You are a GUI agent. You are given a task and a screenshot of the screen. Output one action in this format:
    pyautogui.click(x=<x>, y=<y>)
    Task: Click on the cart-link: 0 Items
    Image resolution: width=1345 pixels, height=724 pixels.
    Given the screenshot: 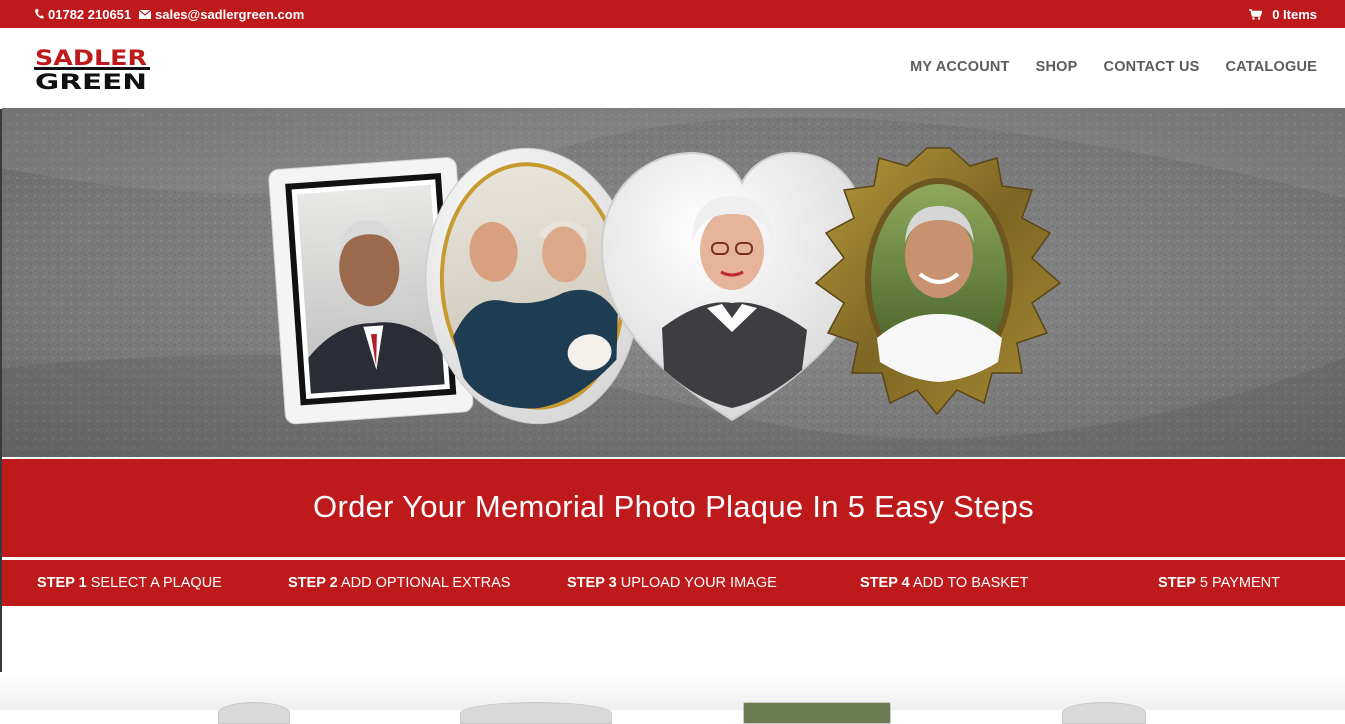 What is the action you would take?
    pyautogui.click(x=1283, y=14)
    